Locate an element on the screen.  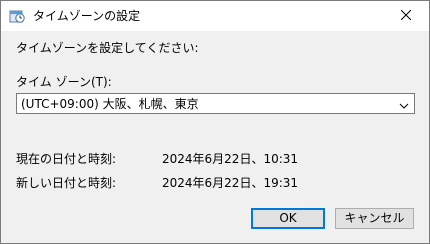
timezone-selected-value: (UTC+09:00) 大阪、札幌、東京 is located at coordinates (110, 104).